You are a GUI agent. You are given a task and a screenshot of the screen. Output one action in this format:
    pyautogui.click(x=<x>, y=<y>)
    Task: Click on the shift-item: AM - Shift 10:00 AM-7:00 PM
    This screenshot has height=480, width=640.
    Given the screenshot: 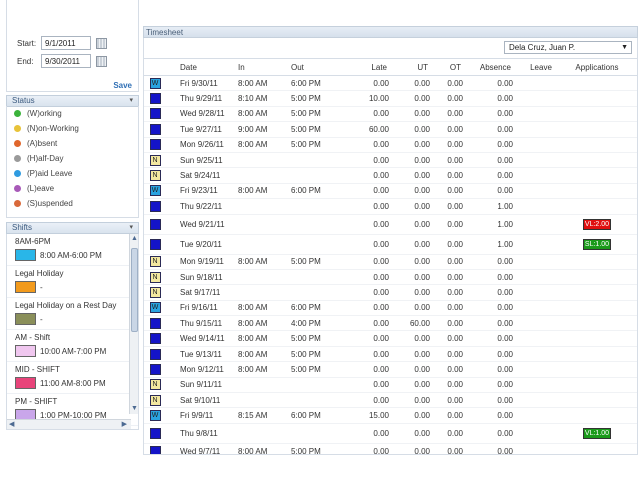 What is the action you would take?
    pyautogui.click(x=72, y=346)
    